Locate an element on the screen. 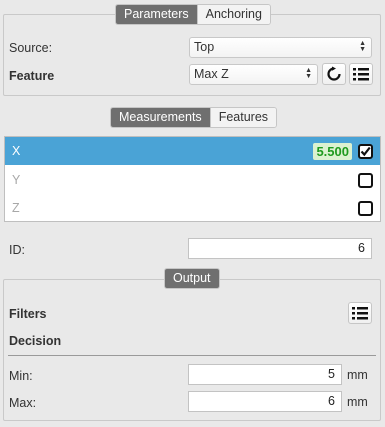 This screenshot has width=385, height=427. feature-list-button is located at coordinates (361, 74).